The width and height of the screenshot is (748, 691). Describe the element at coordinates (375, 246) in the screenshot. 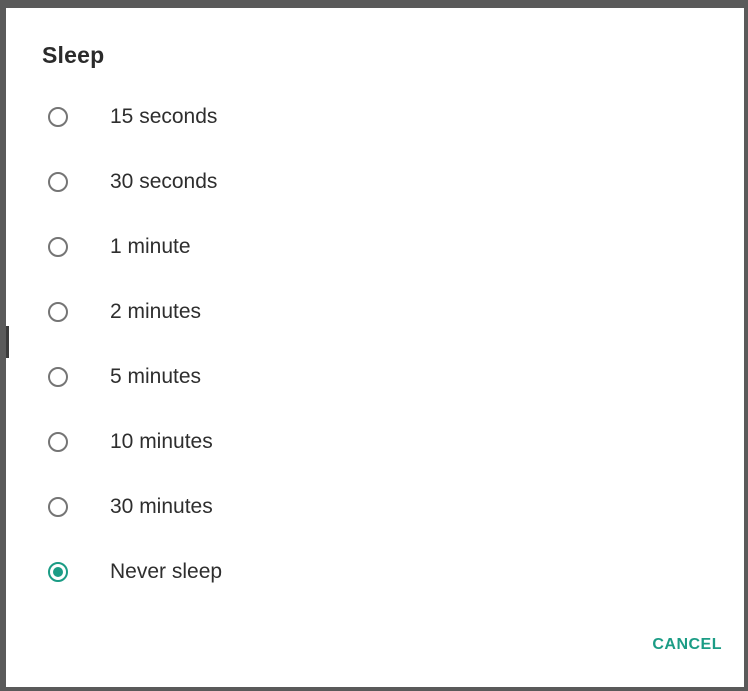

I see `option-1-minute: 1 minute` at that location.